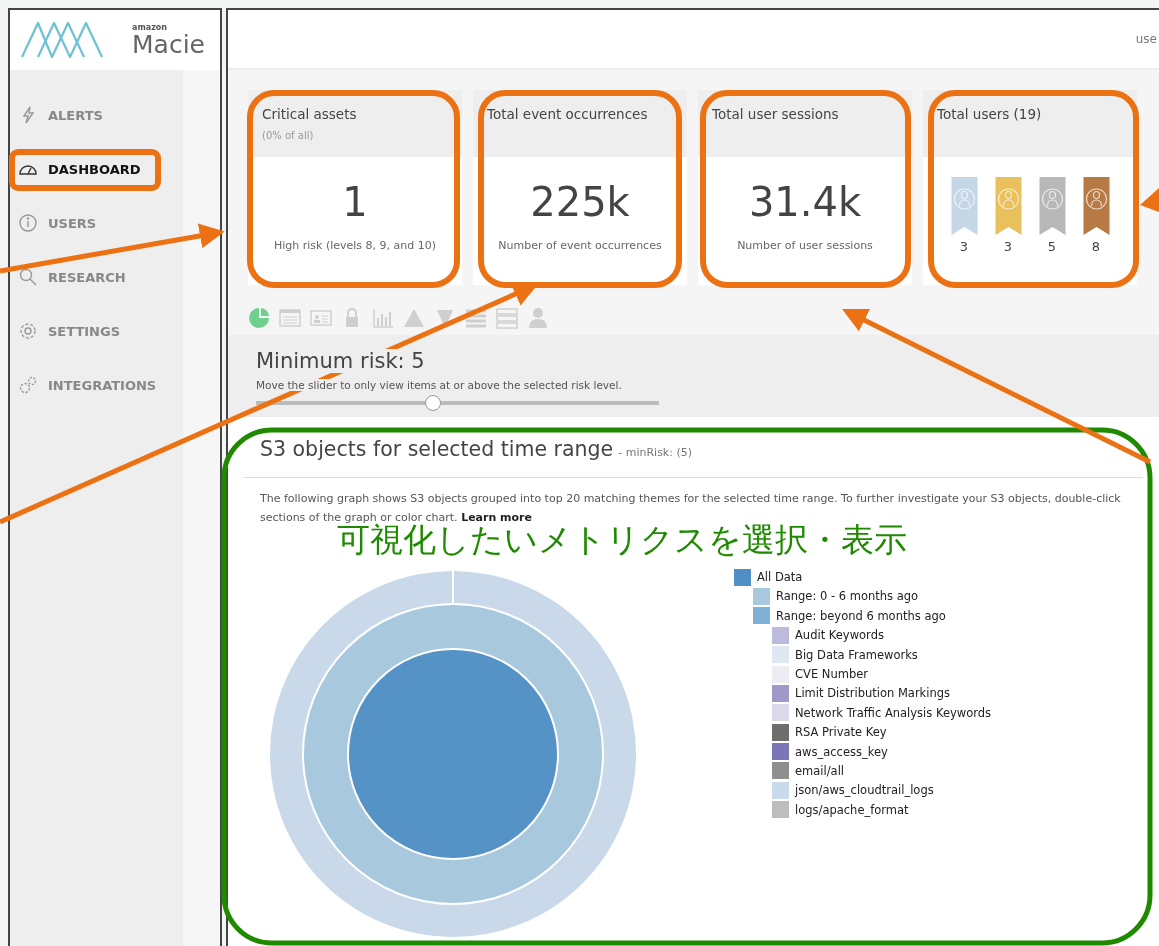  I want to click on metric-value: 225k, so click(580, 202).